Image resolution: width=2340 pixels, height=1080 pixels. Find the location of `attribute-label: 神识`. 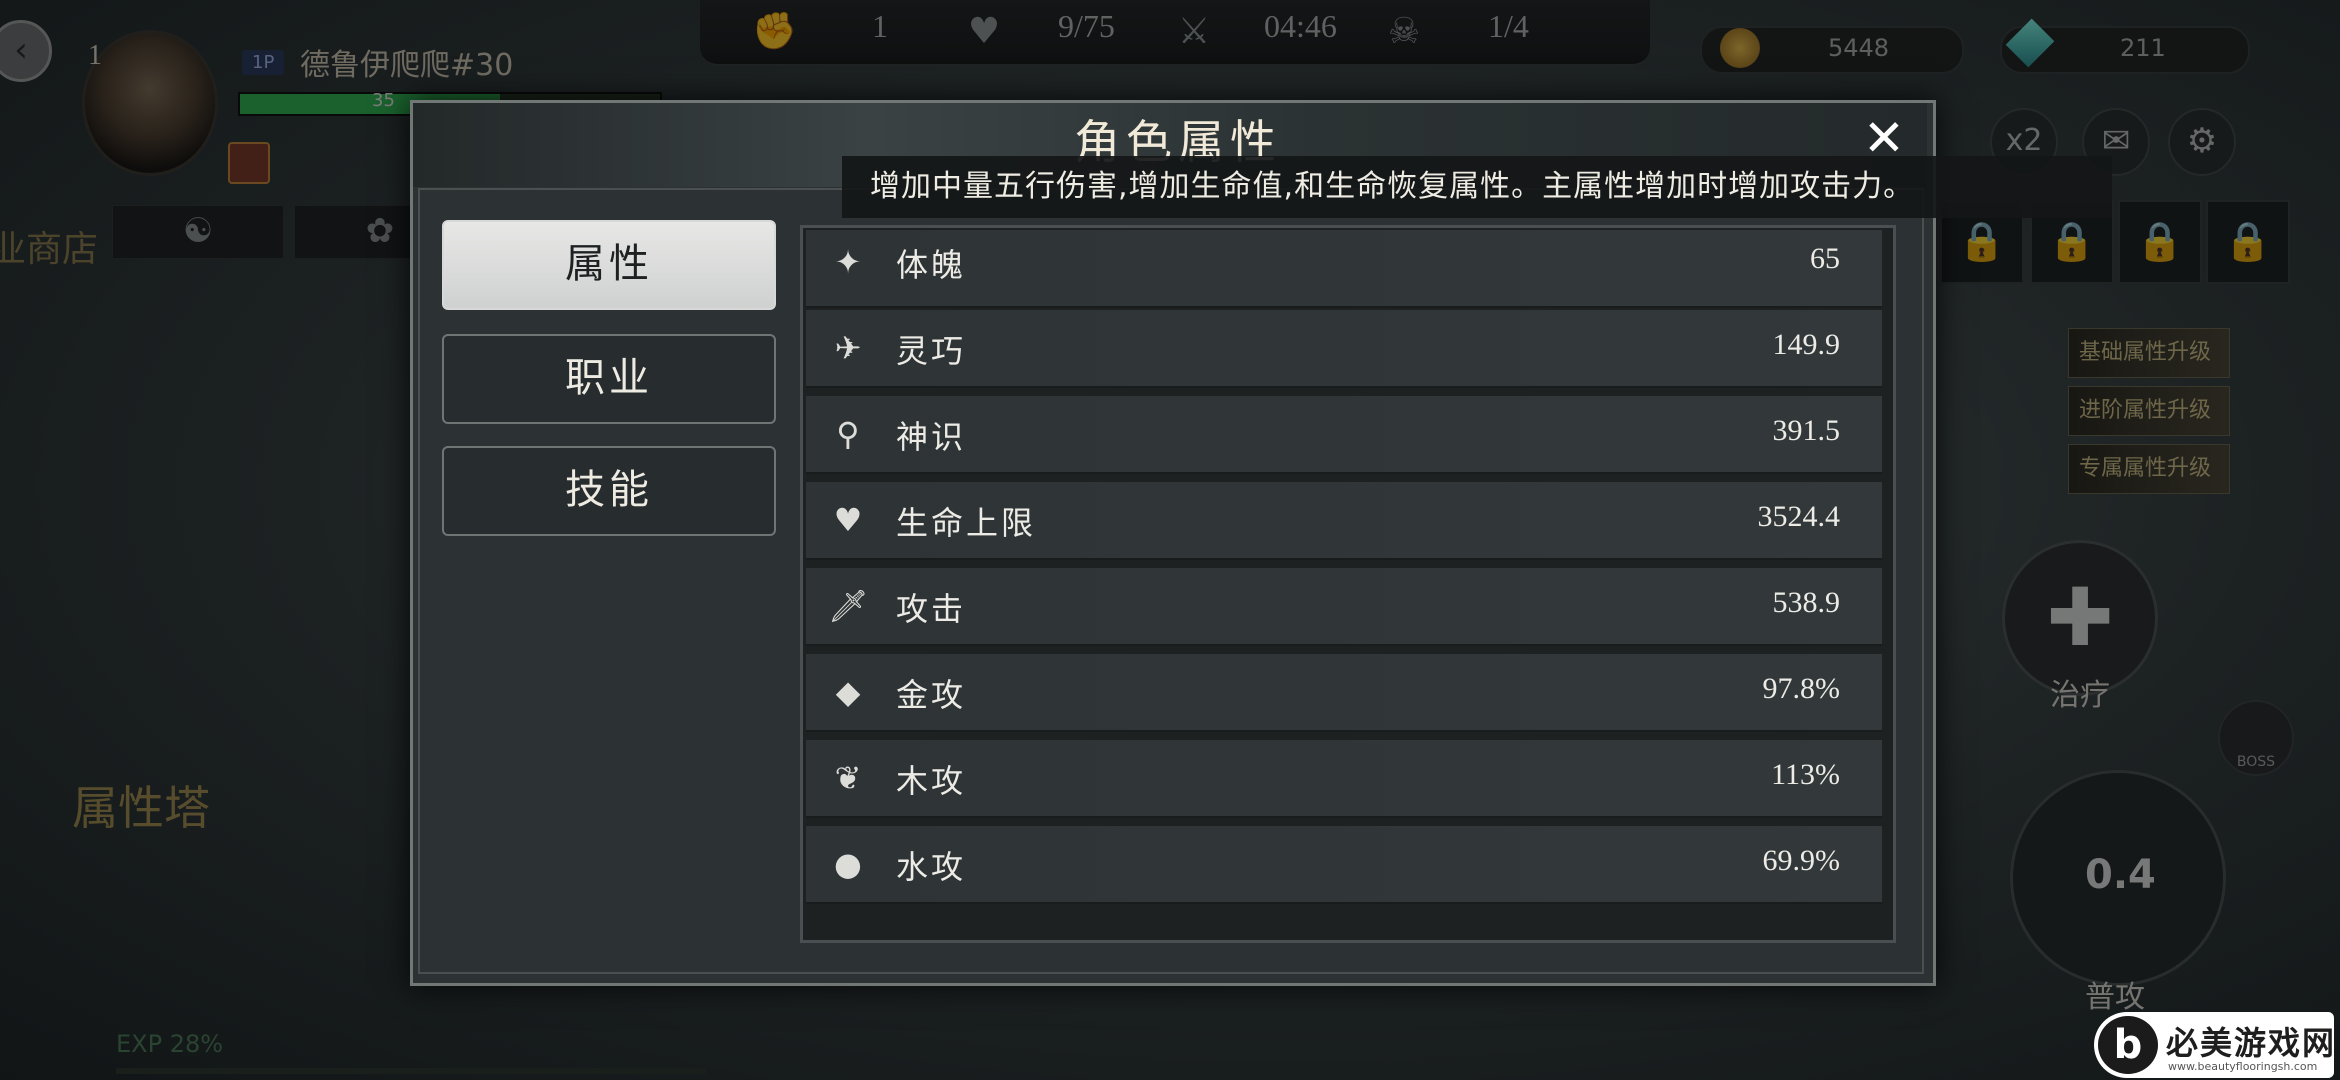

attribute-label: 神识 is located at coordinates (931, 437).